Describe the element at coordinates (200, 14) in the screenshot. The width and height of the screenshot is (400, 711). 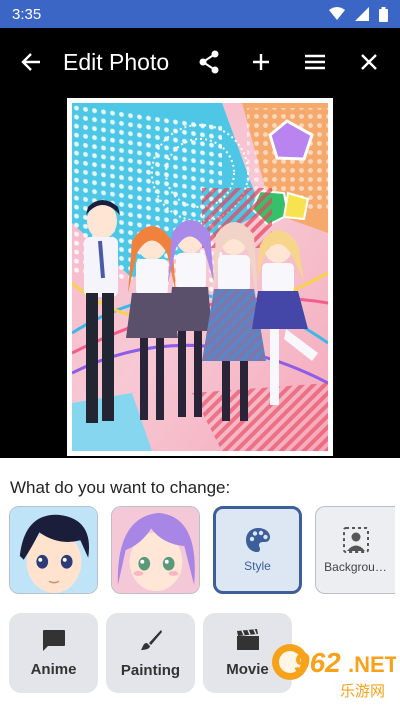
I see `status-bar: 3:35` at that location.